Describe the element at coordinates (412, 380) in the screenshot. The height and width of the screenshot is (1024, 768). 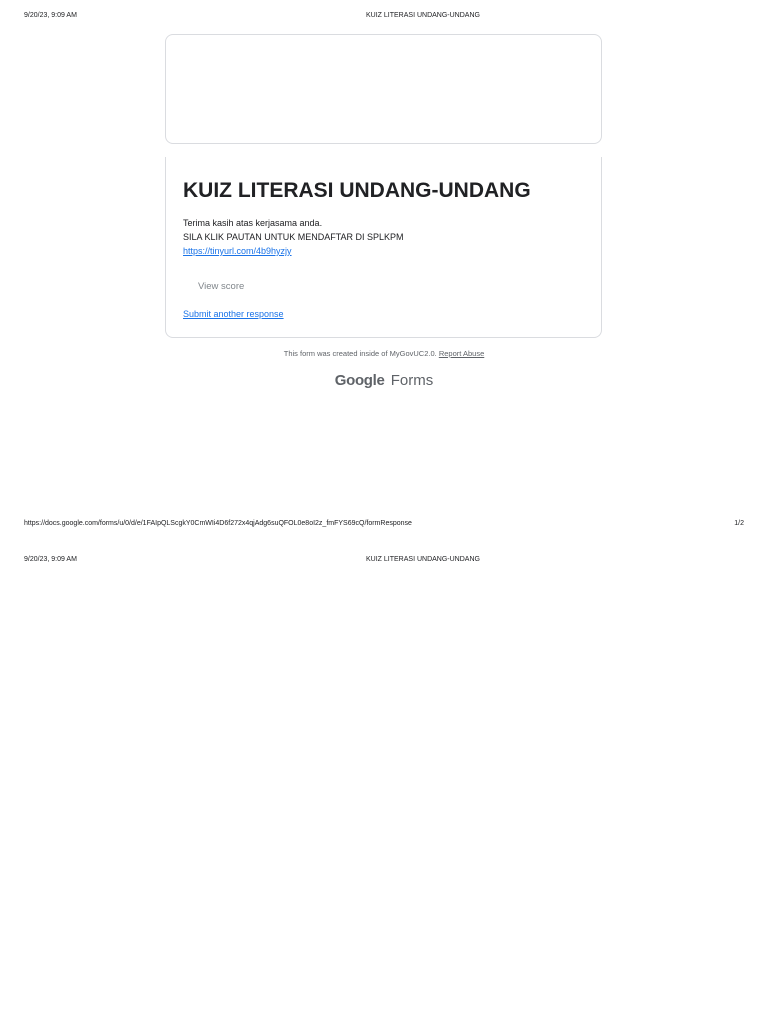
I see `forms-wordmark: Forms` at that location.